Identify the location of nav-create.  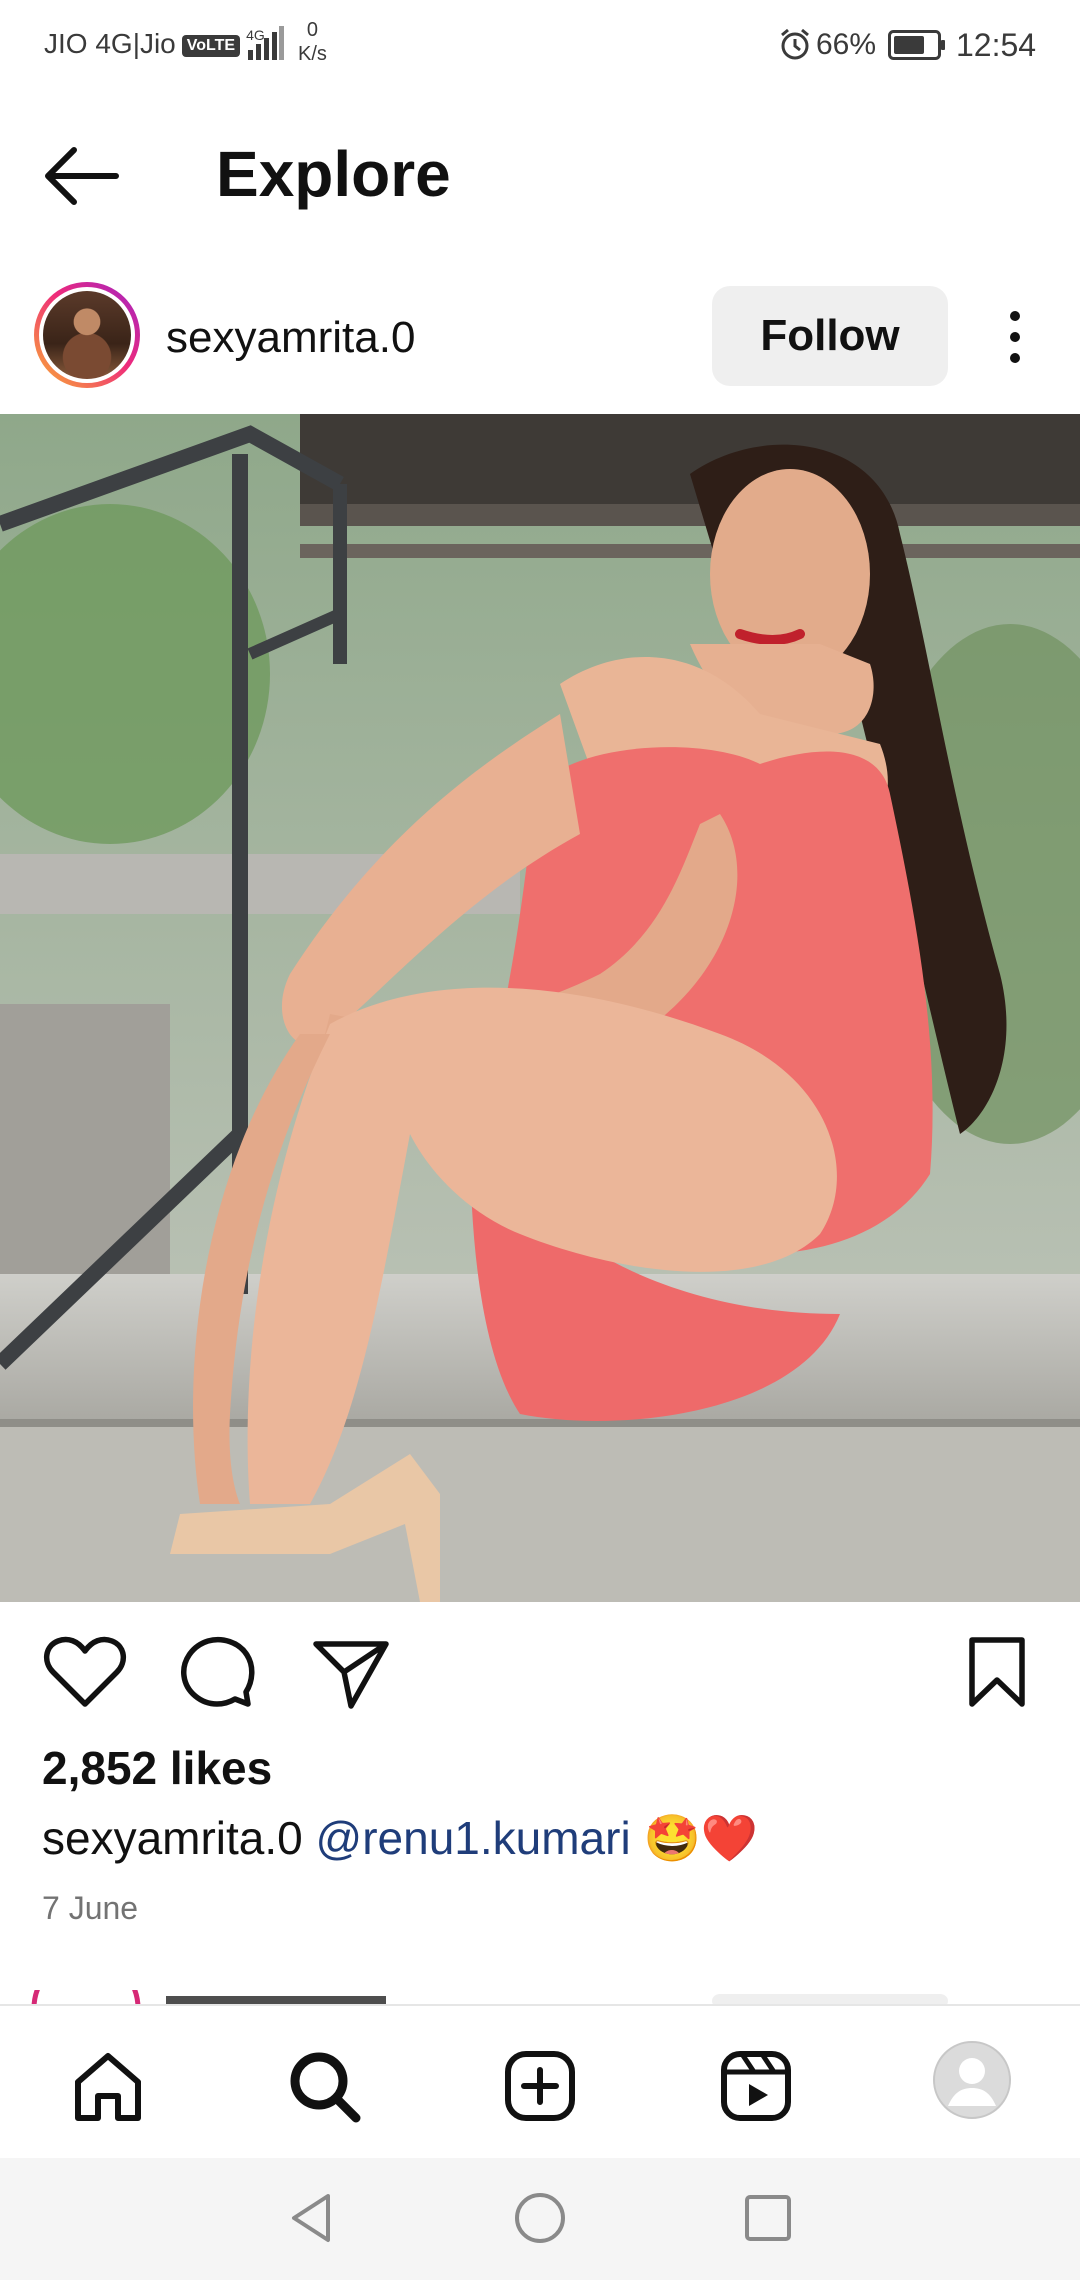
(540, 2086).